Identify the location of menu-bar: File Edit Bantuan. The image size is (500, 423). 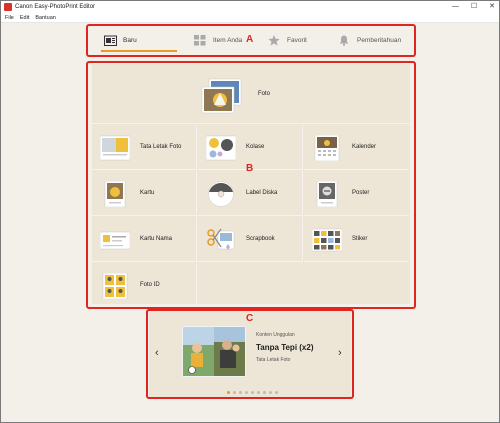
(250, 18).